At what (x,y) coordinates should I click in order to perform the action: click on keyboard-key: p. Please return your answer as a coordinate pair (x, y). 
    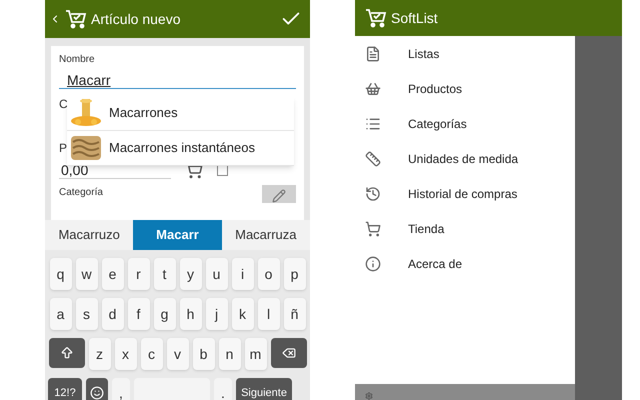
    Looking at the image, I should click on (295, 274).